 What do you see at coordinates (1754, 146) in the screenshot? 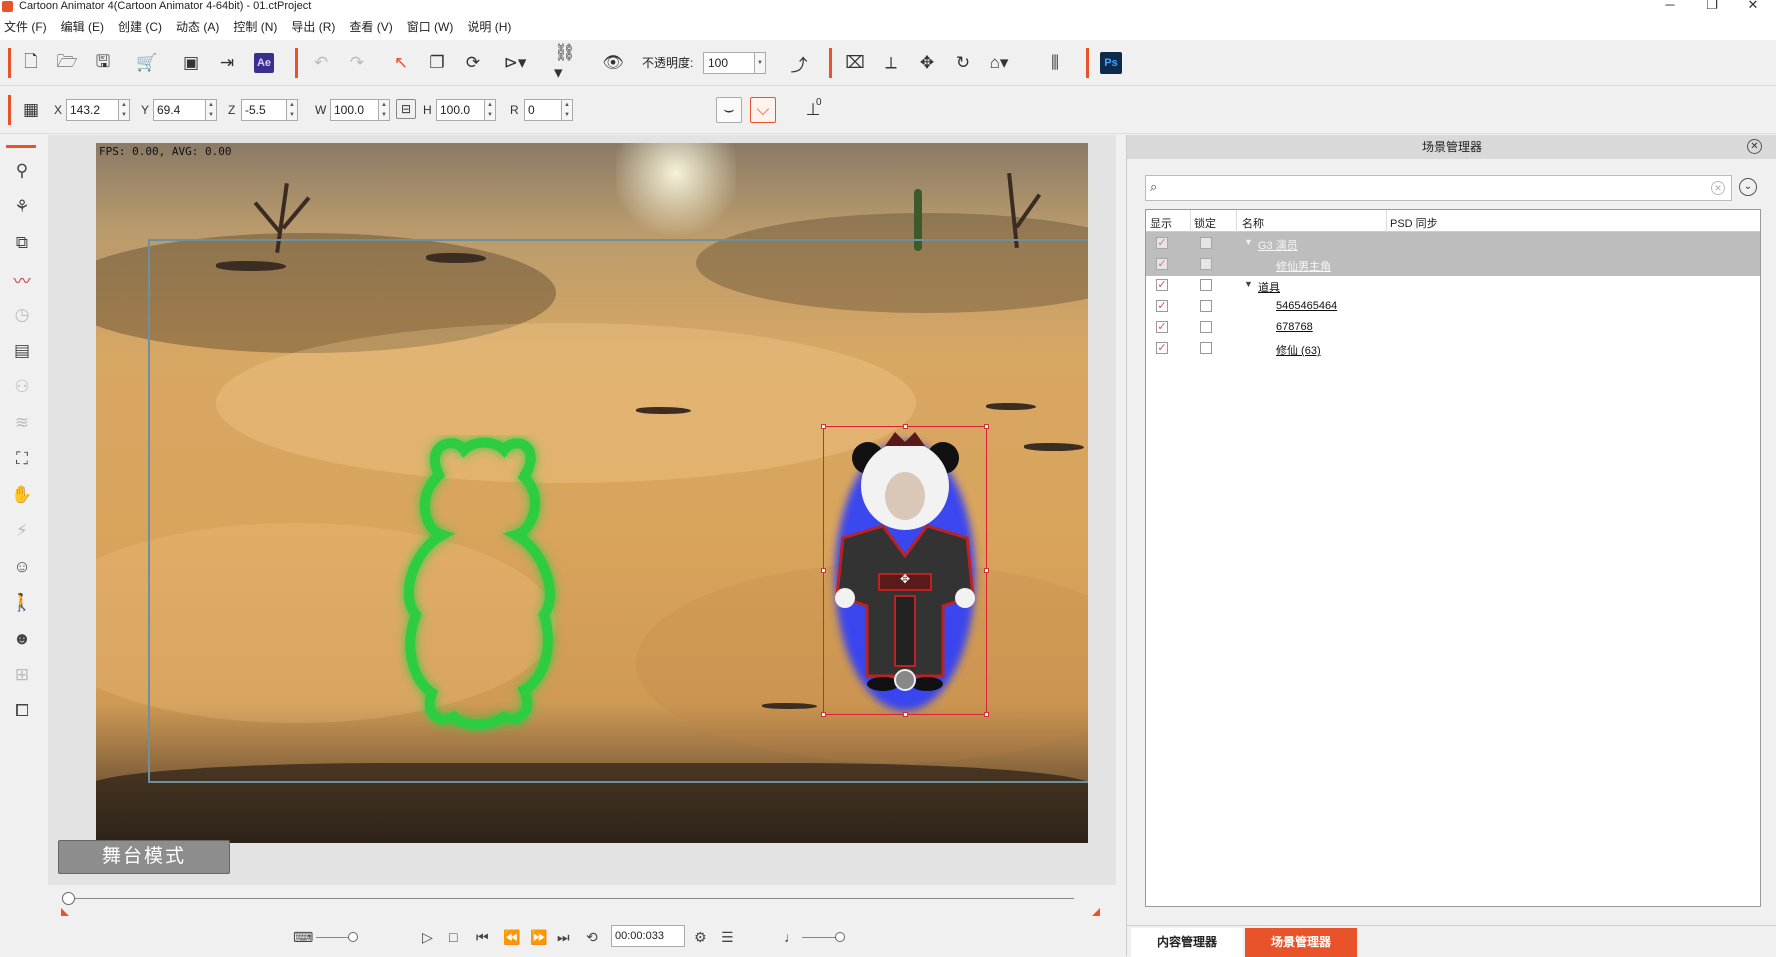
I see `panel-close-icon: ✕` at bounding box center [1754, 146].